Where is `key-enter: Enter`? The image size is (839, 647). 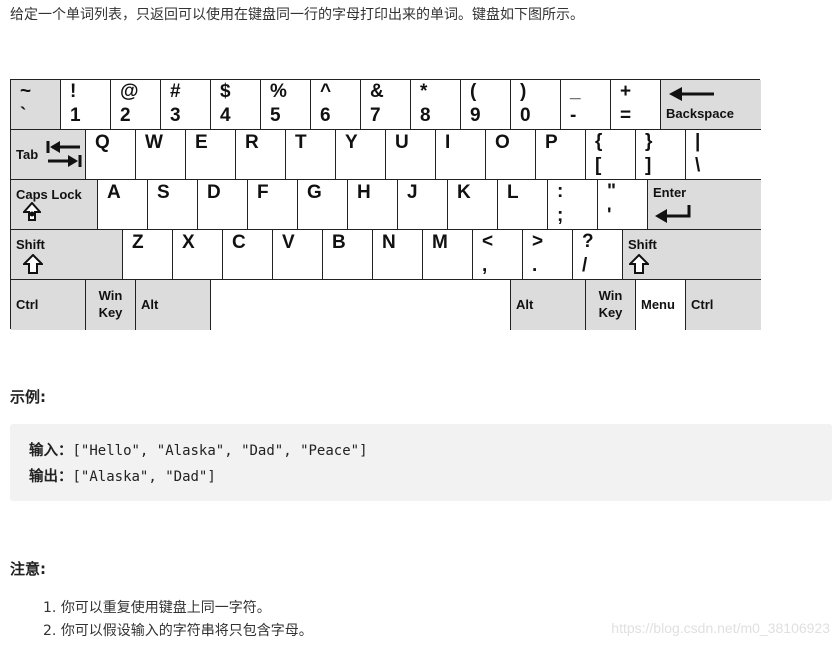
key-enter: Enter is located at coordinates (704, 205).